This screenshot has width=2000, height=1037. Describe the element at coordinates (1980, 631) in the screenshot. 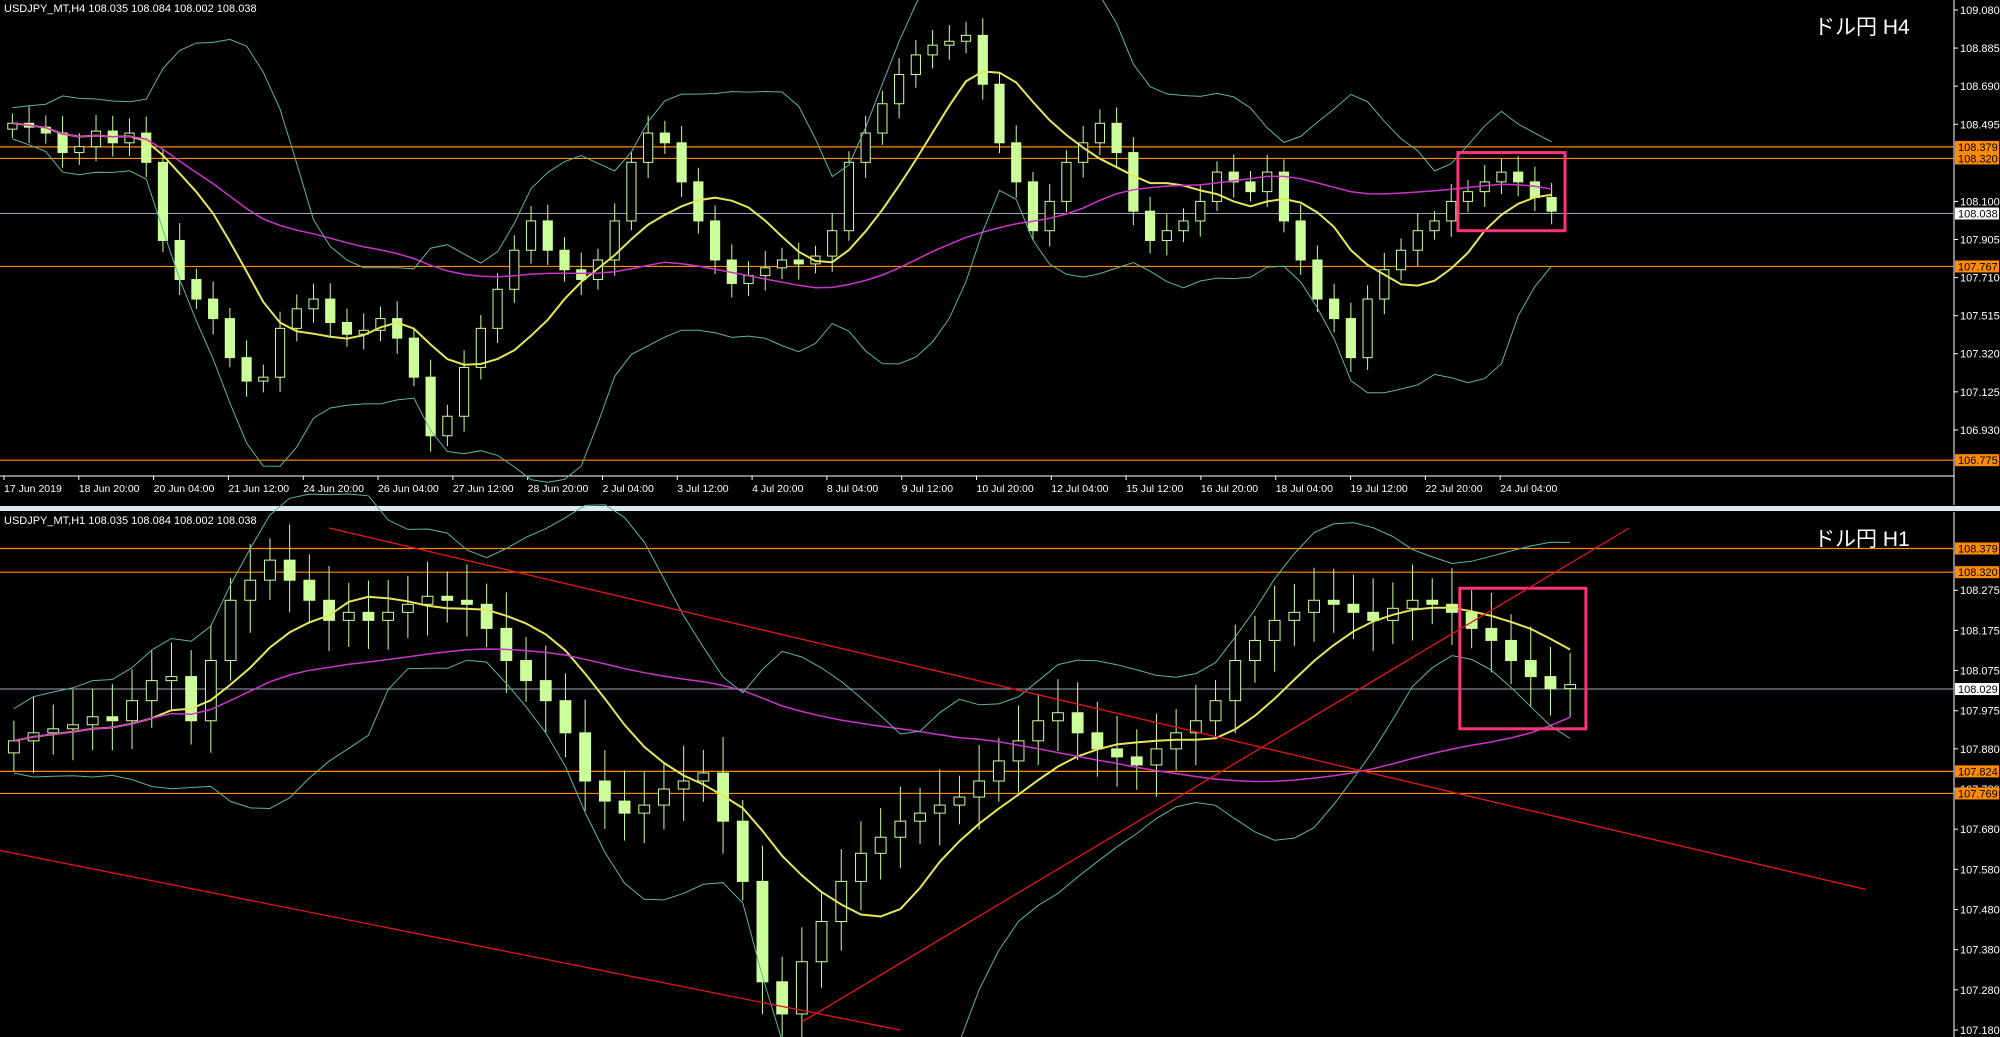

I see `y-tick-label: 108.175` at that location.